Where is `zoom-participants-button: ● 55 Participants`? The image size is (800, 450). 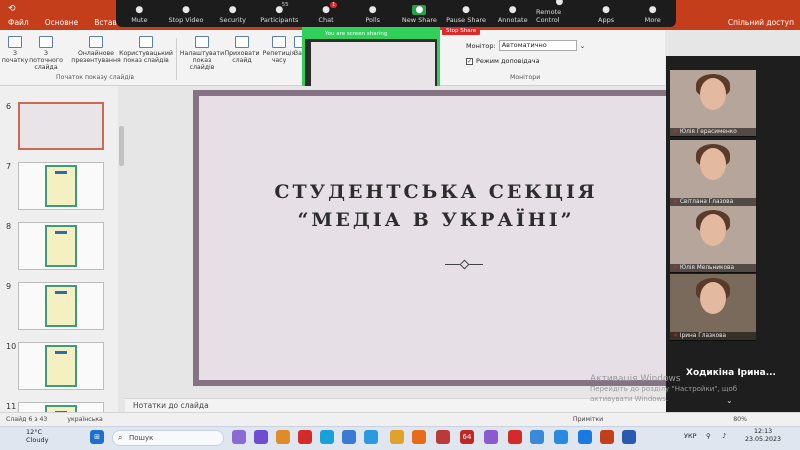
zoom-participants-button: ● 55 Participants is located at coordinates (279, 13).